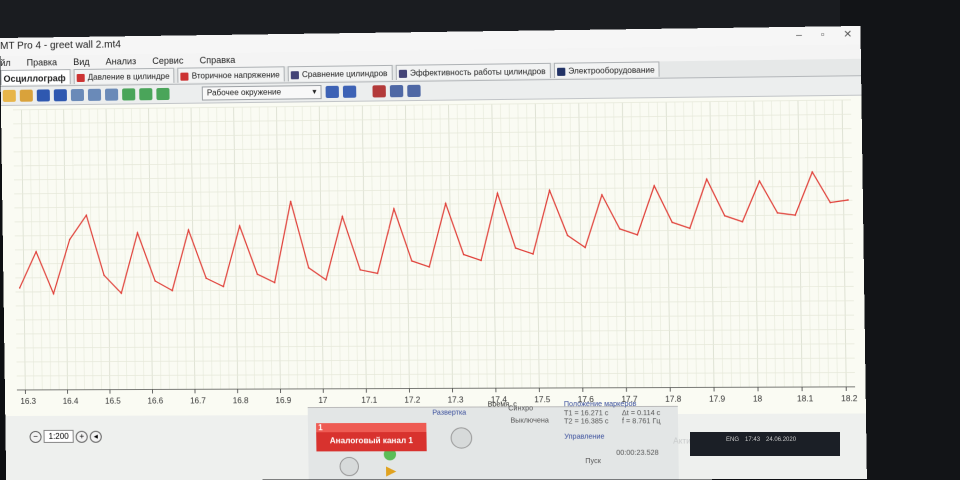 The image size is (960, 480). Describe the element at coordinates (94, 95) in the screenshot. I see `channels2-icon` at that location.